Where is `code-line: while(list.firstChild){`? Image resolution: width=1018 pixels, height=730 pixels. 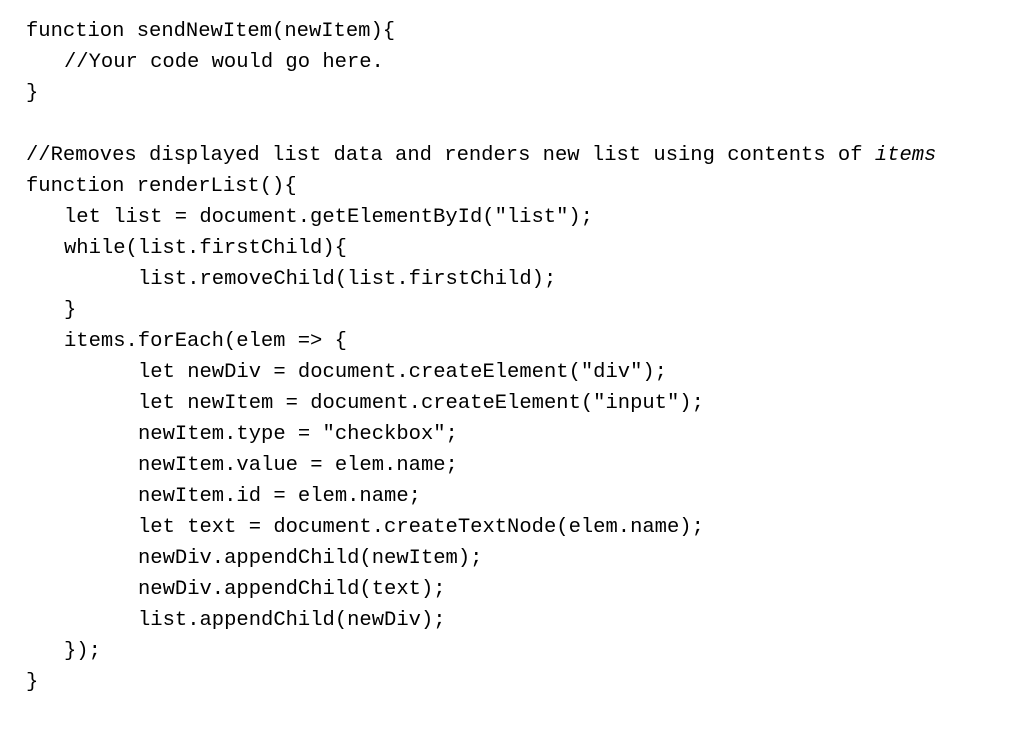
code-line: while(list.firstChild){ is located at coordinates (205, 248).